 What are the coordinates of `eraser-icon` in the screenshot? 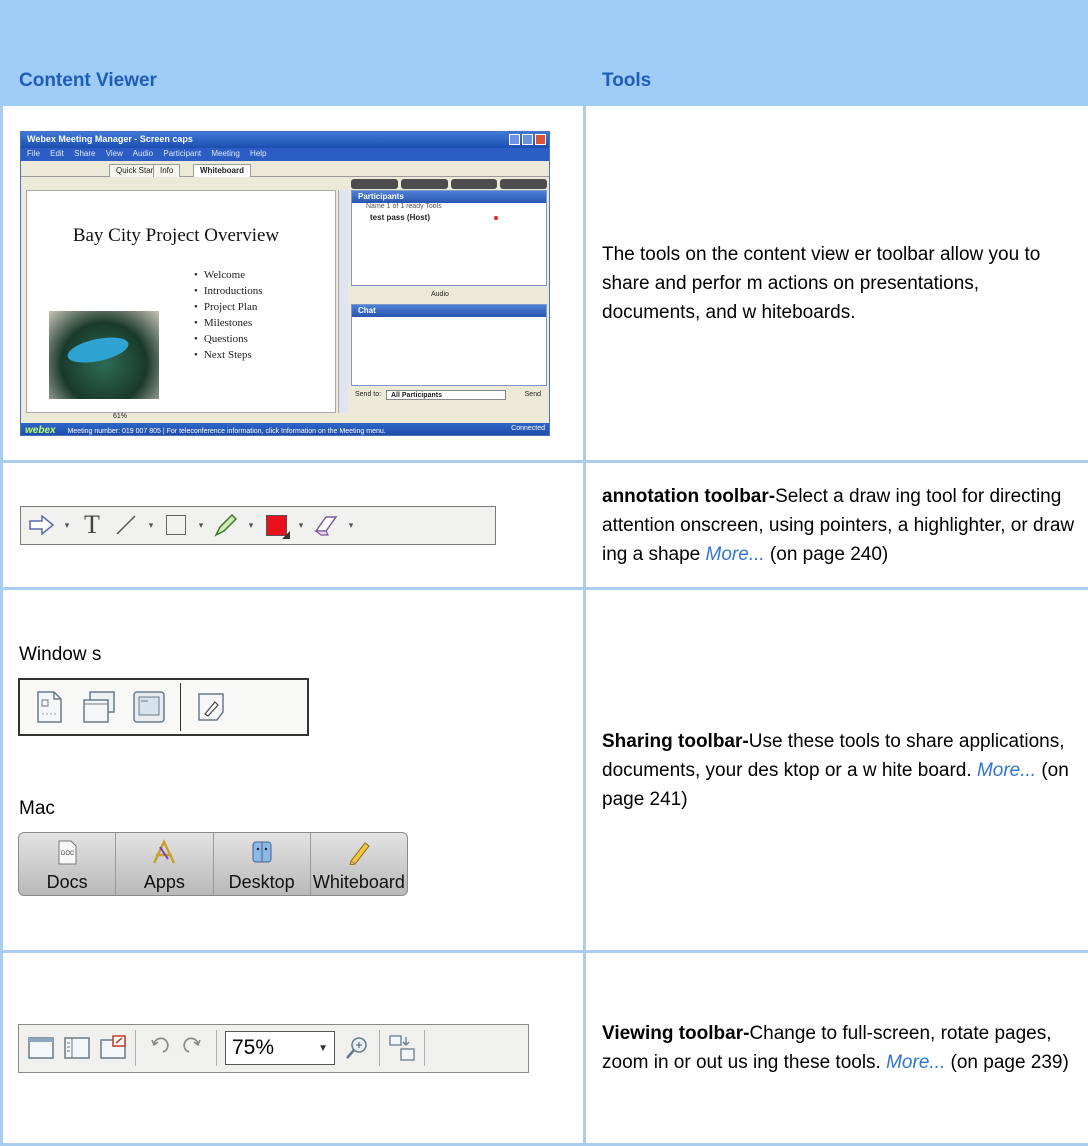 It's located at (326, 525).